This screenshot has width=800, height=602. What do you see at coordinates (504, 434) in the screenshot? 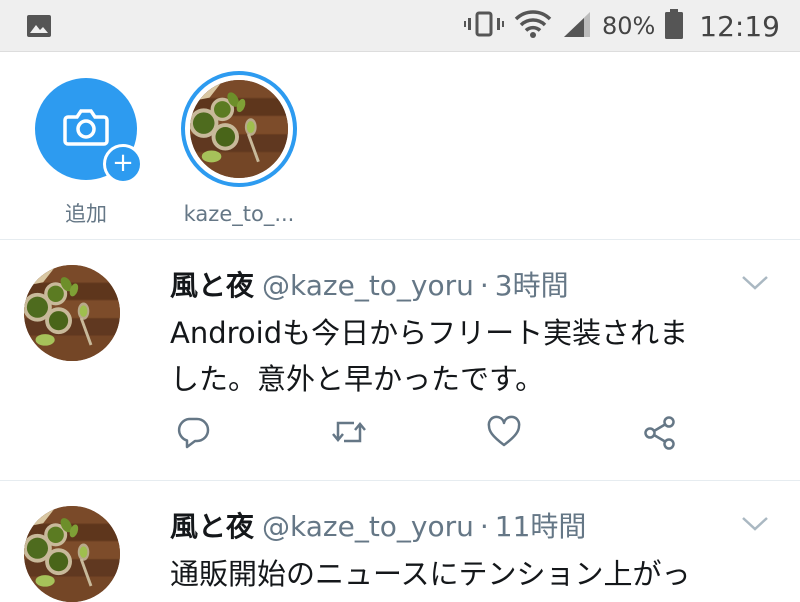
I see `like-icon` at bounding box center [504, 434].